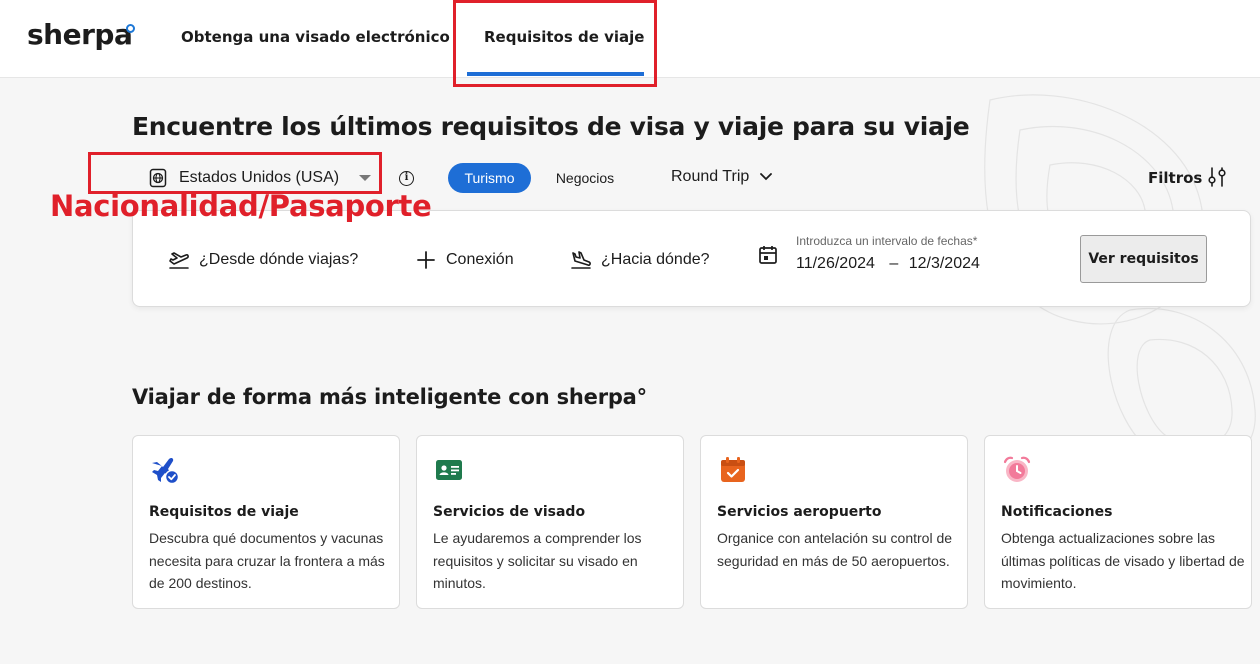  Describe the element at coordinates (768, 255) in the screenshot. I see `calendar-icon` at that location.